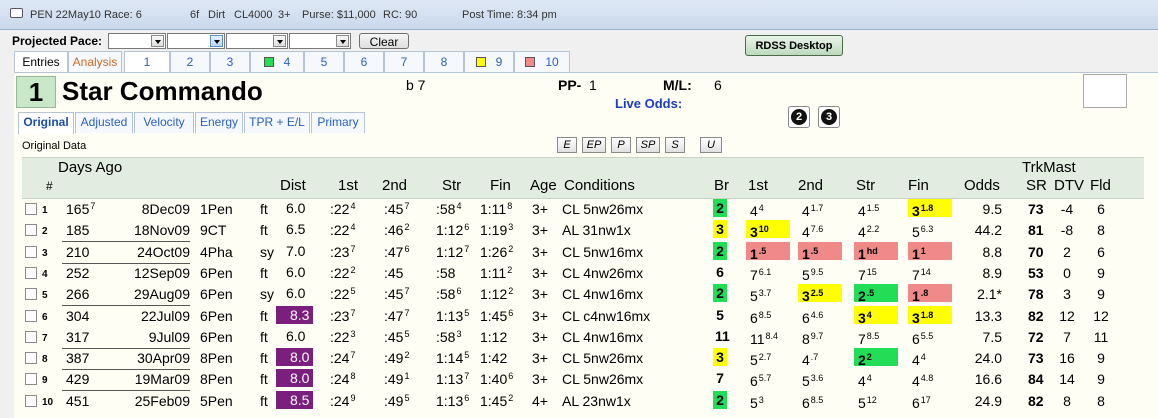 Image resolution: width=1158 pixels, height=418 pixels. What do you see at coordinates (1067, 209) in the screenshot?
I see `dtv-cell: -4` at bounding box center [1067, 209].